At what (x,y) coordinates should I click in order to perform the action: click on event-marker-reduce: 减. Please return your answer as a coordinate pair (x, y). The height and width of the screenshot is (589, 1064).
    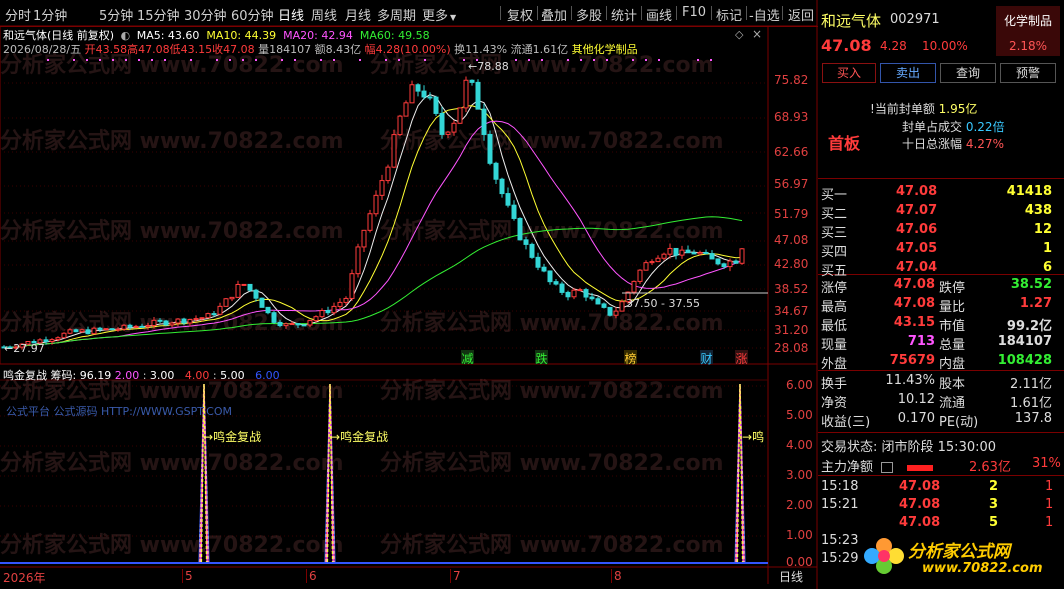
    Looking at the image, I should click on (467, 358).